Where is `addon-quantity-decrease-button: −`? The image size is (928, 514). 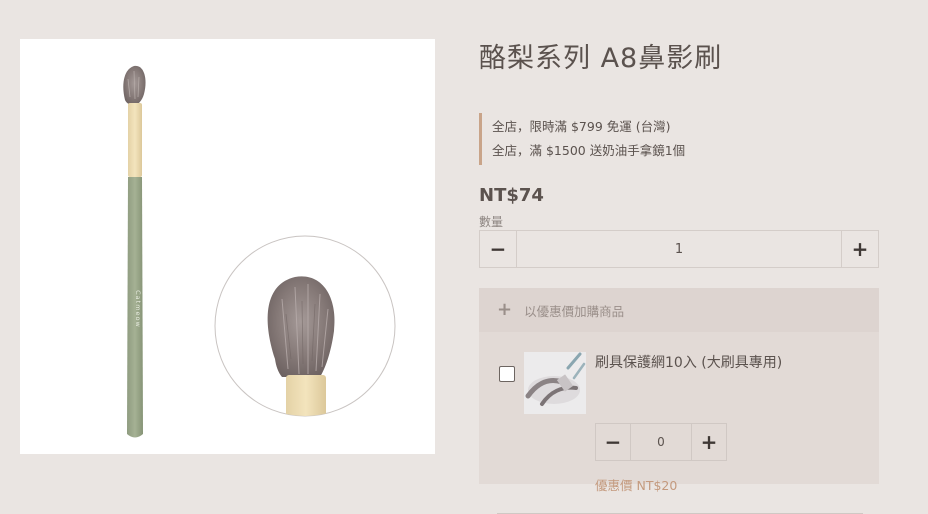
addon-quantity-decrease-button: − is located at coordinates (613, 442).